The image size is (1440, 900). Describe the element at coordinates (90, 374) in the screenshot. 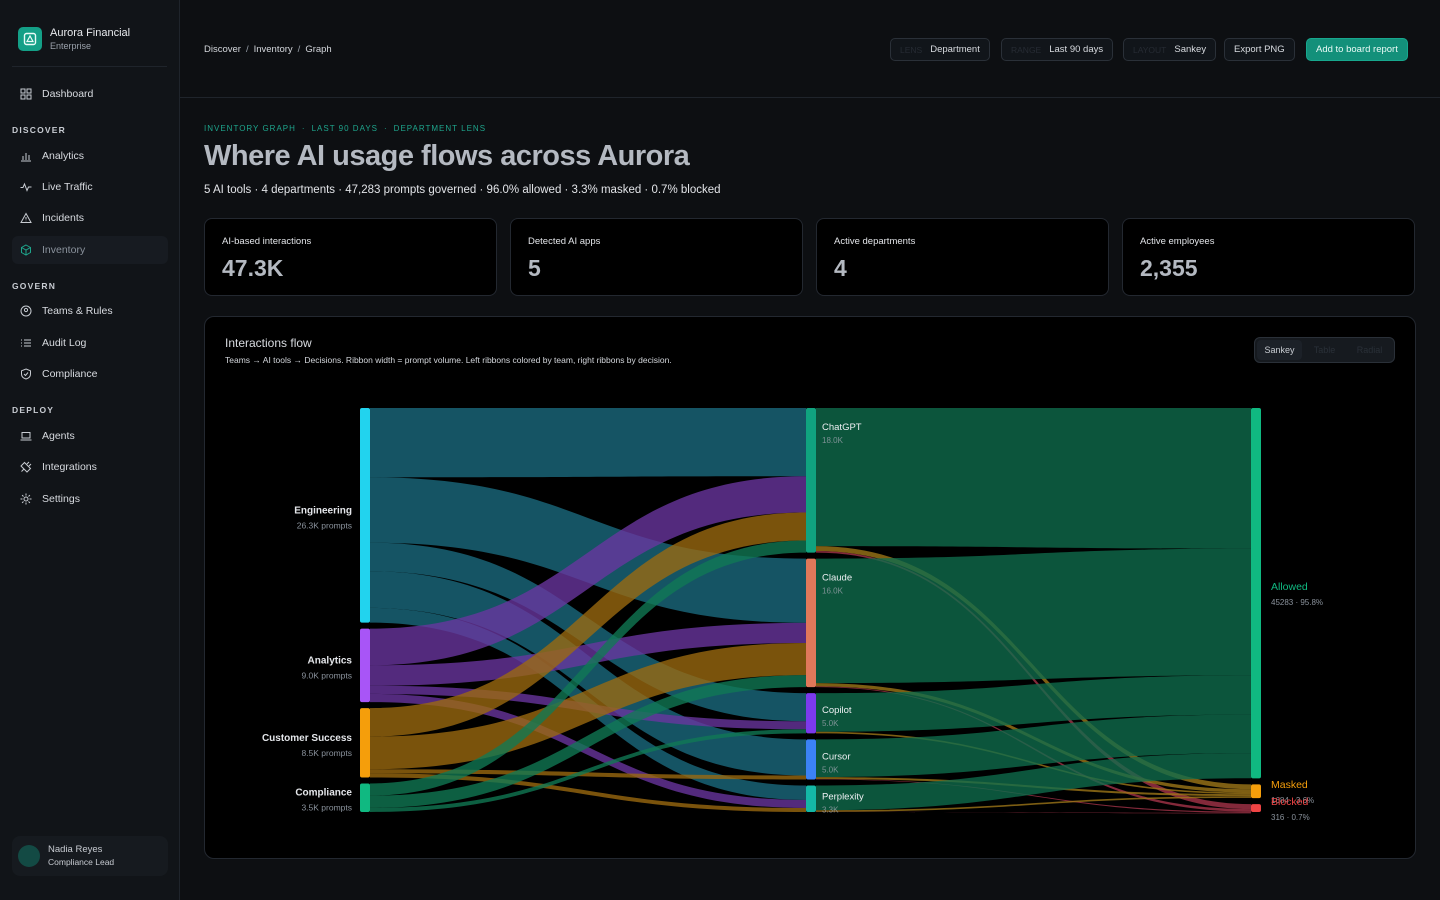

I see `sidebar-item-compliance: Compliance` at that location.